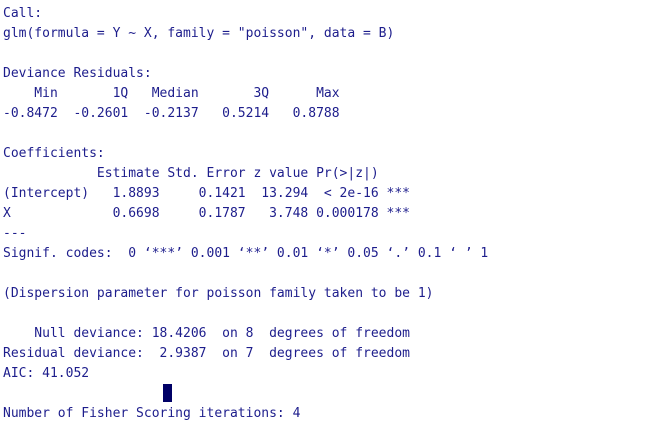  I want to click on call-heading: Call:, so click(23, 13).